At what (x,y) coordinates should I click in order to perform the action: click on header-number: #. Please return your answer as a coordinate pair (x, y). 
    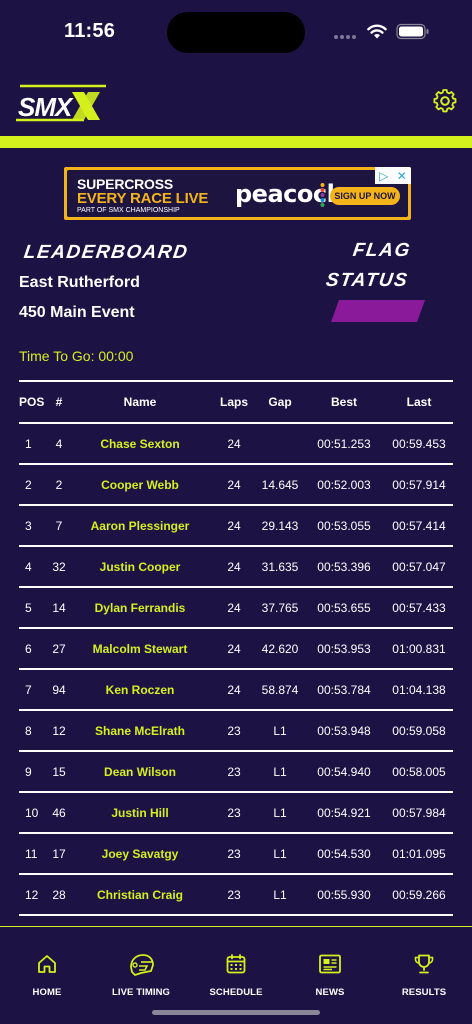
    Looking at the image, I should click on (59, 402).